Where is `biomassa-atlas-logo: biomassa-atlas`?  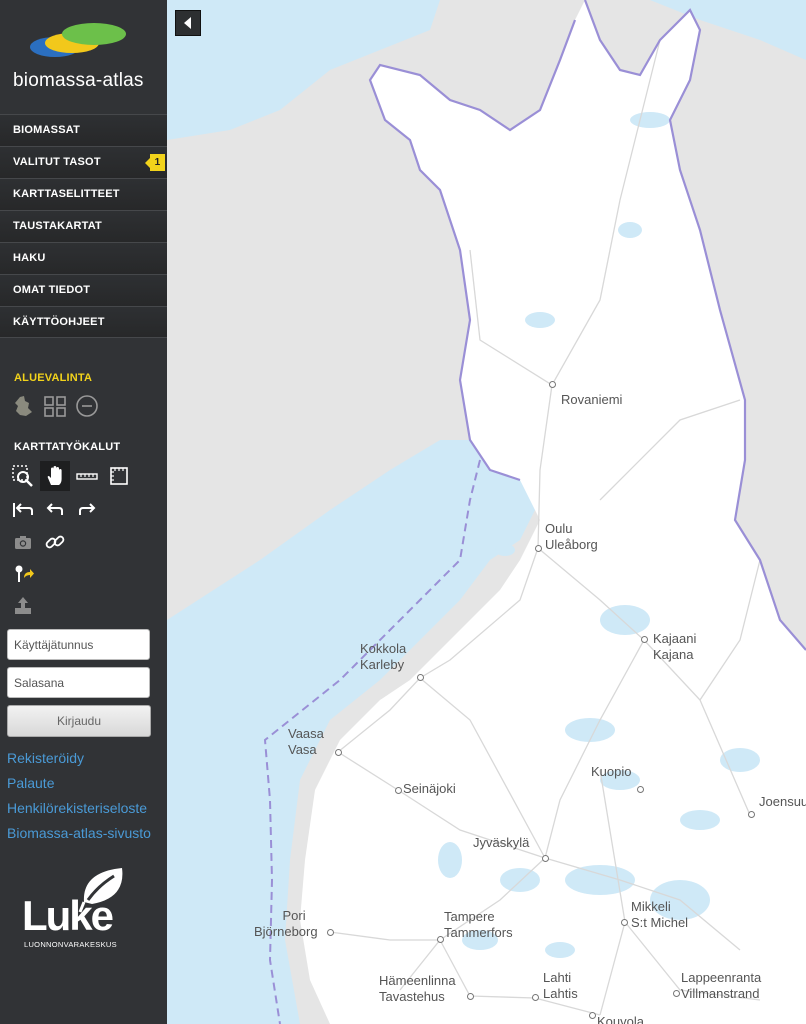 biomassa-atlas-logo: biomassa-atlas is located at coordinates (83, 57).